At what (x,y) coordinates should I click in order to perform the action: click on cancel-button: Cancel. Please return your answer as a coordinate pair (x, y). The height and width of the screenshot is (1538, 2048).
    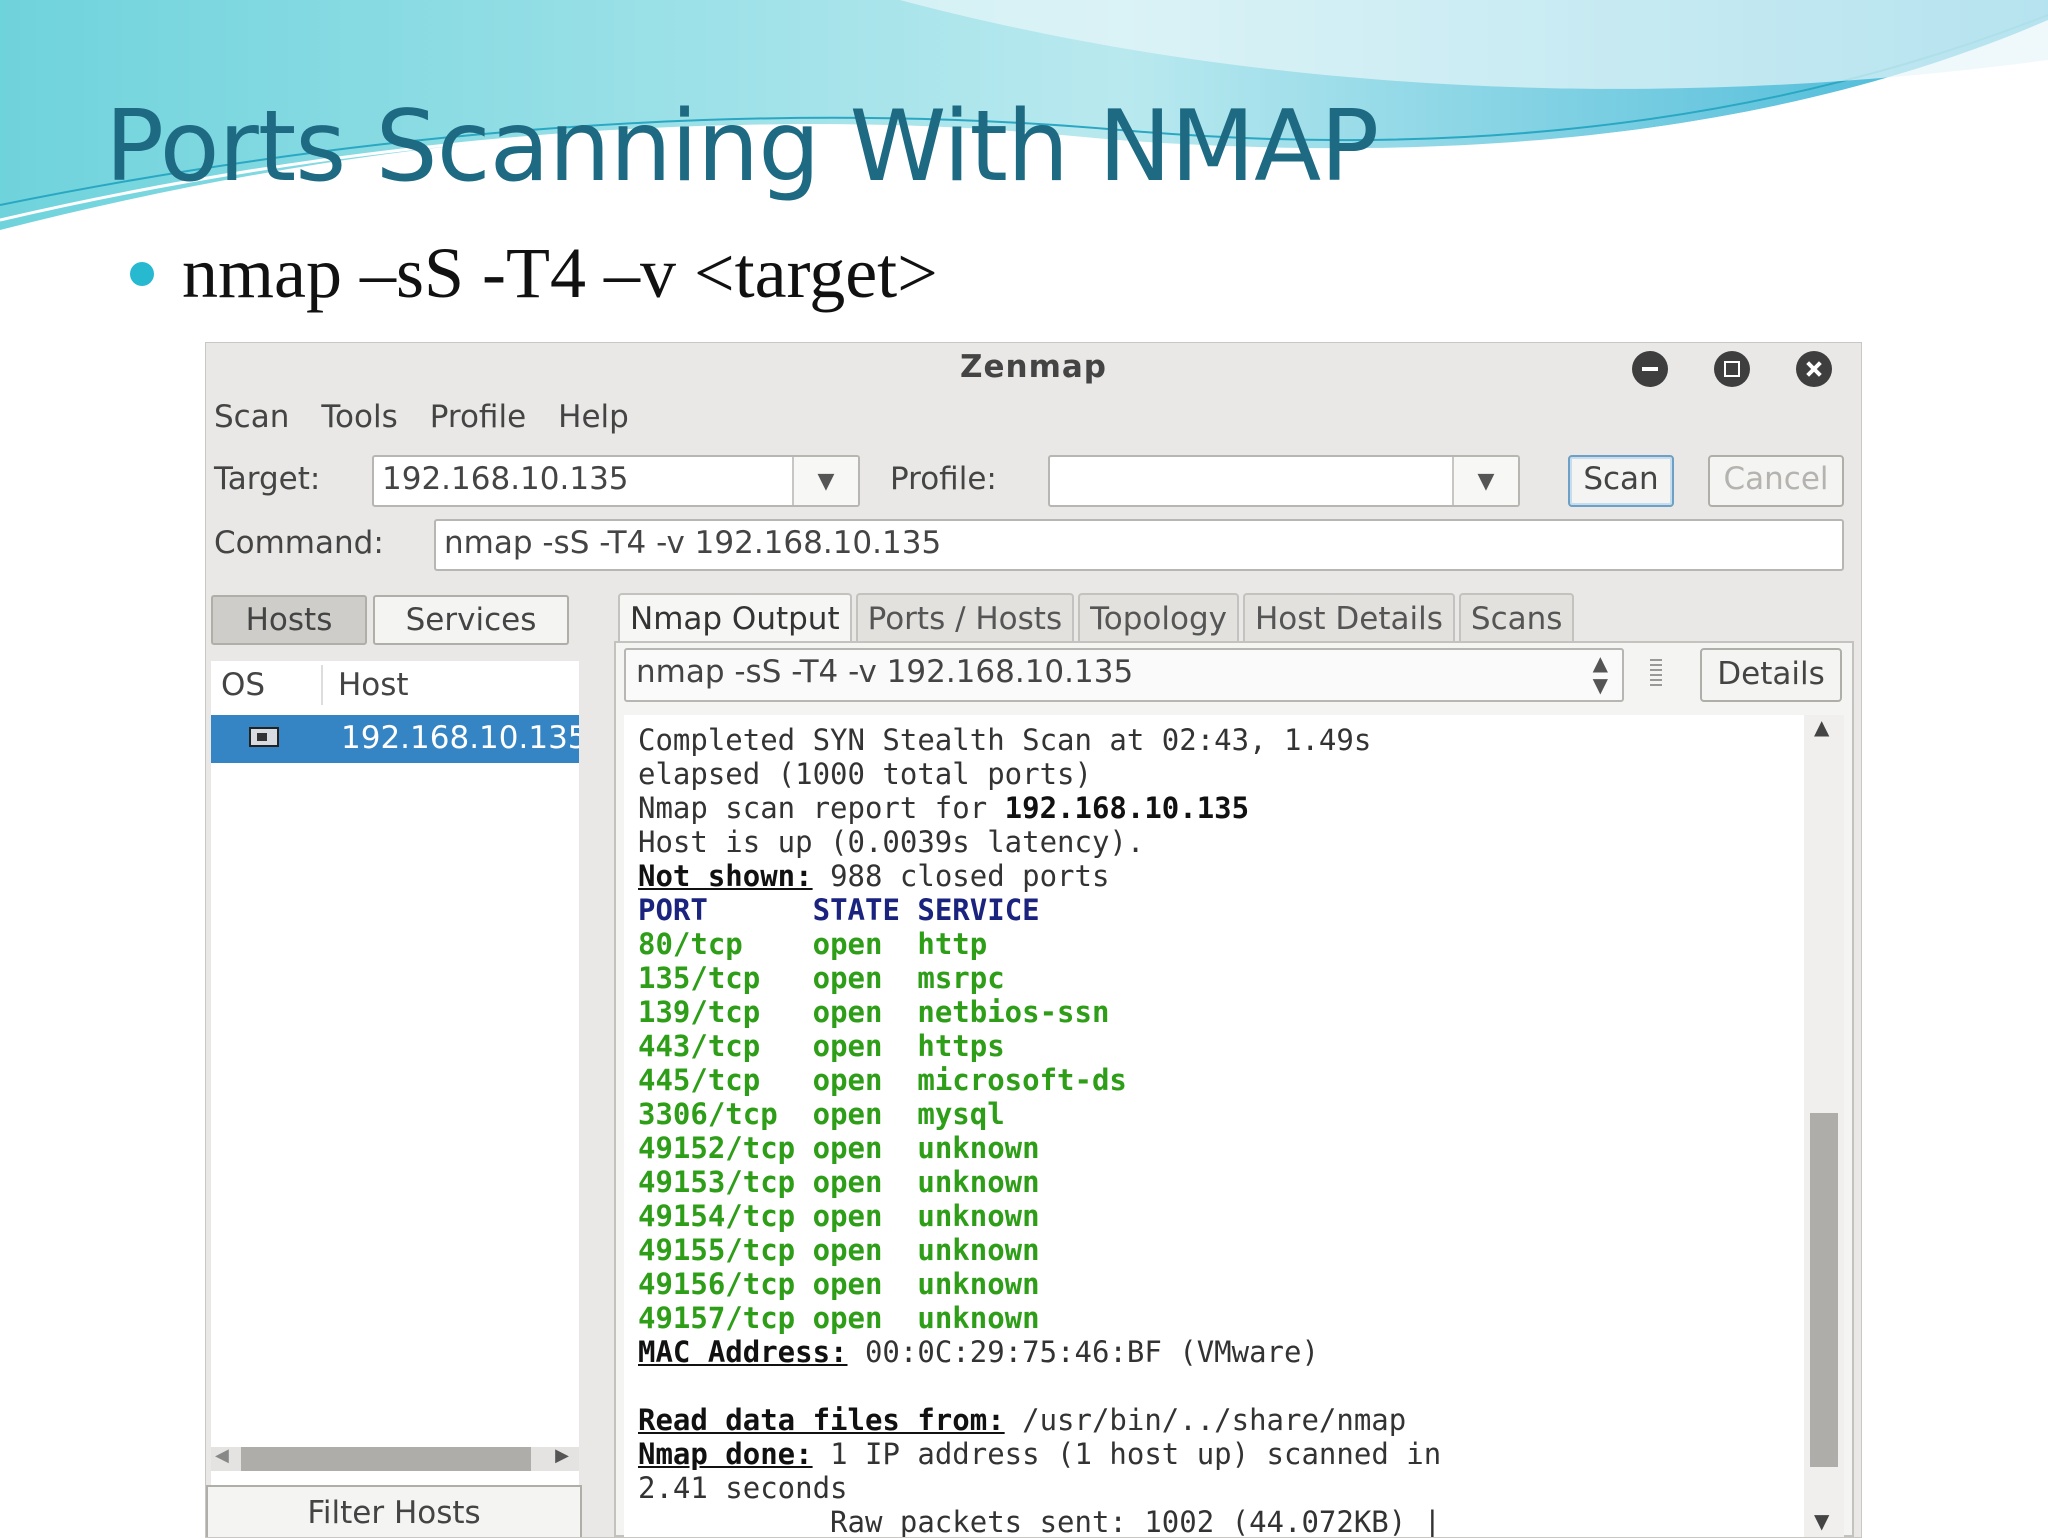
    Looking at the image, I should click on (1776, 481).